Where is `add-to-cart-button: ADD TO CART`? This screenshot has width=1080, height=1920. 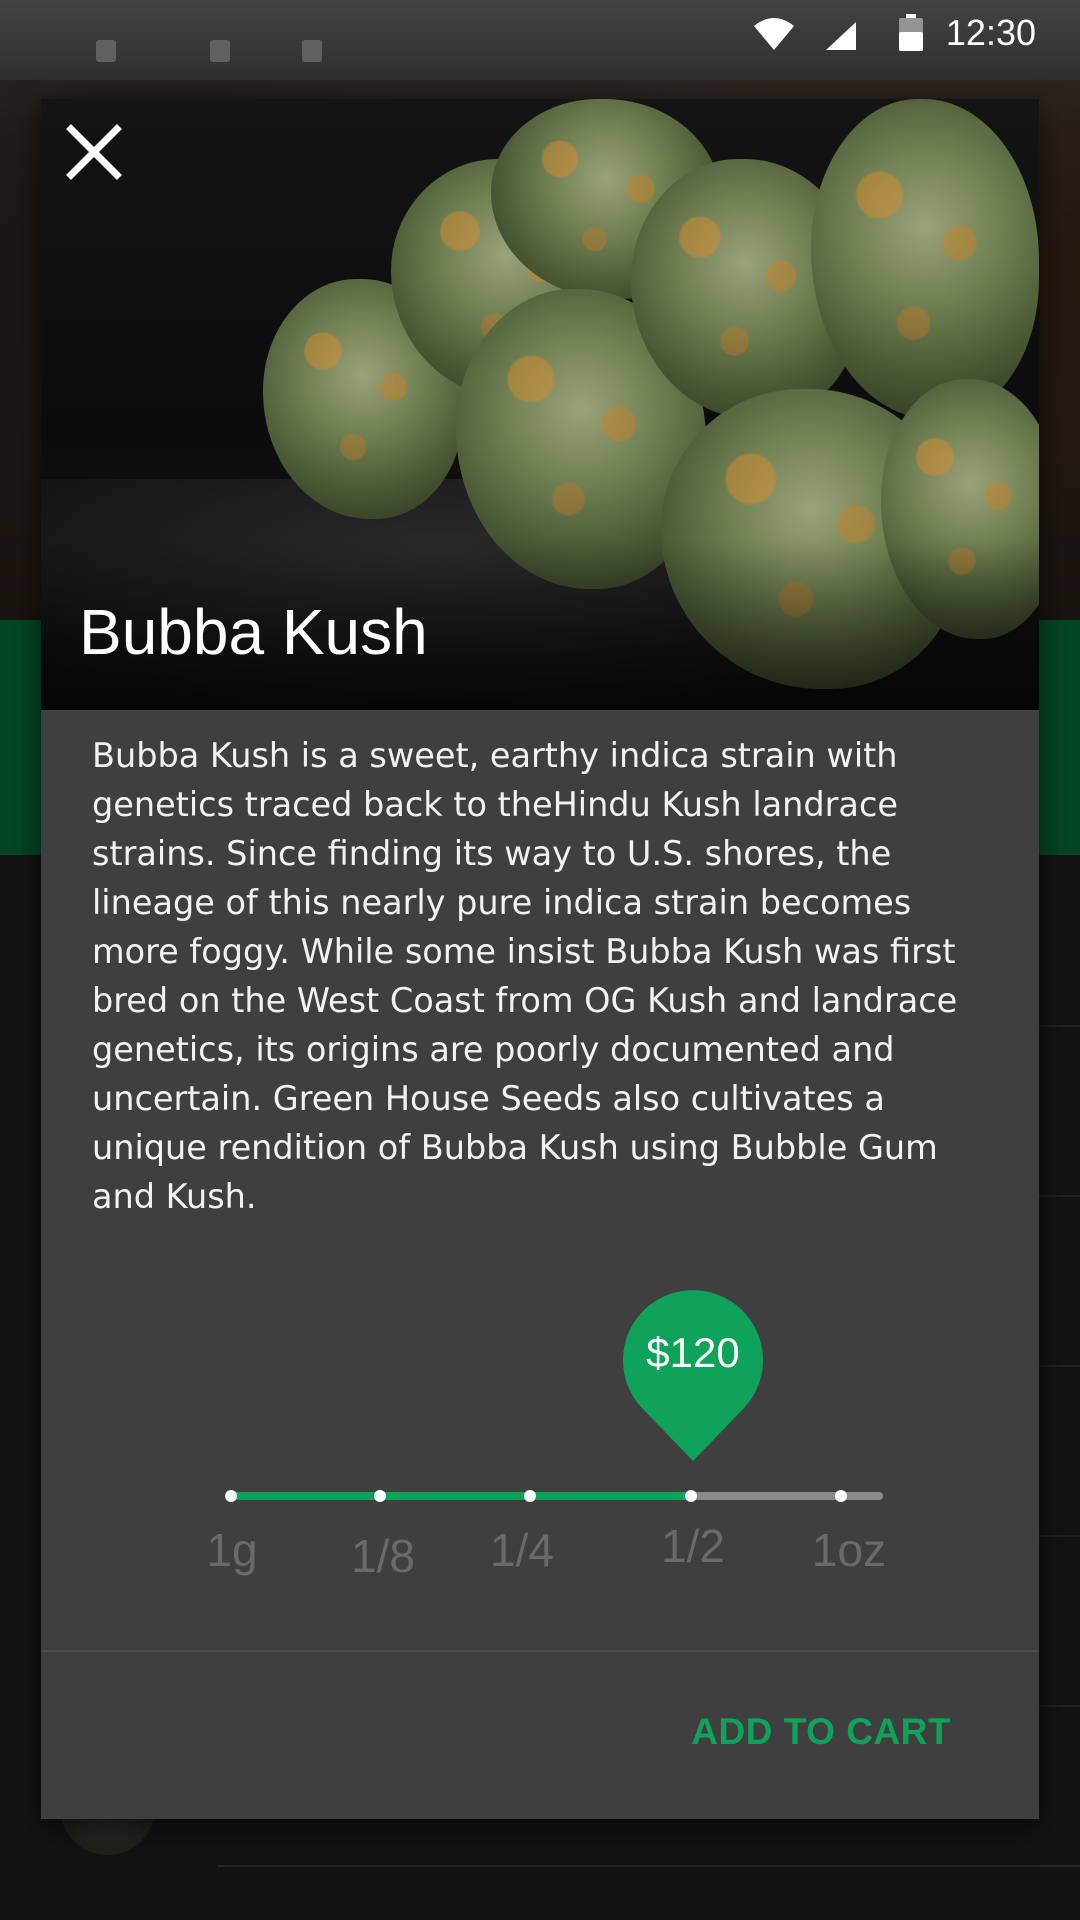 add-to-cart-button: ADD TO CART is located at coordinates (821, 1732).